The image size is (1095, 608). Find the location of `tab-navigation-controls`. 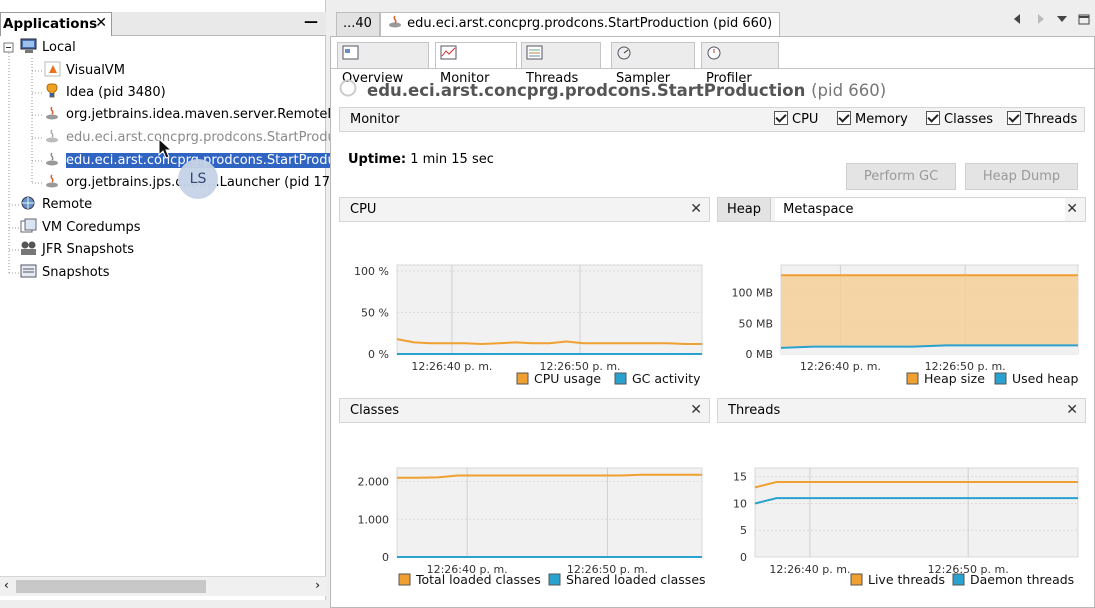

tab-navigation-controls is located at coordinates (1051, 20).